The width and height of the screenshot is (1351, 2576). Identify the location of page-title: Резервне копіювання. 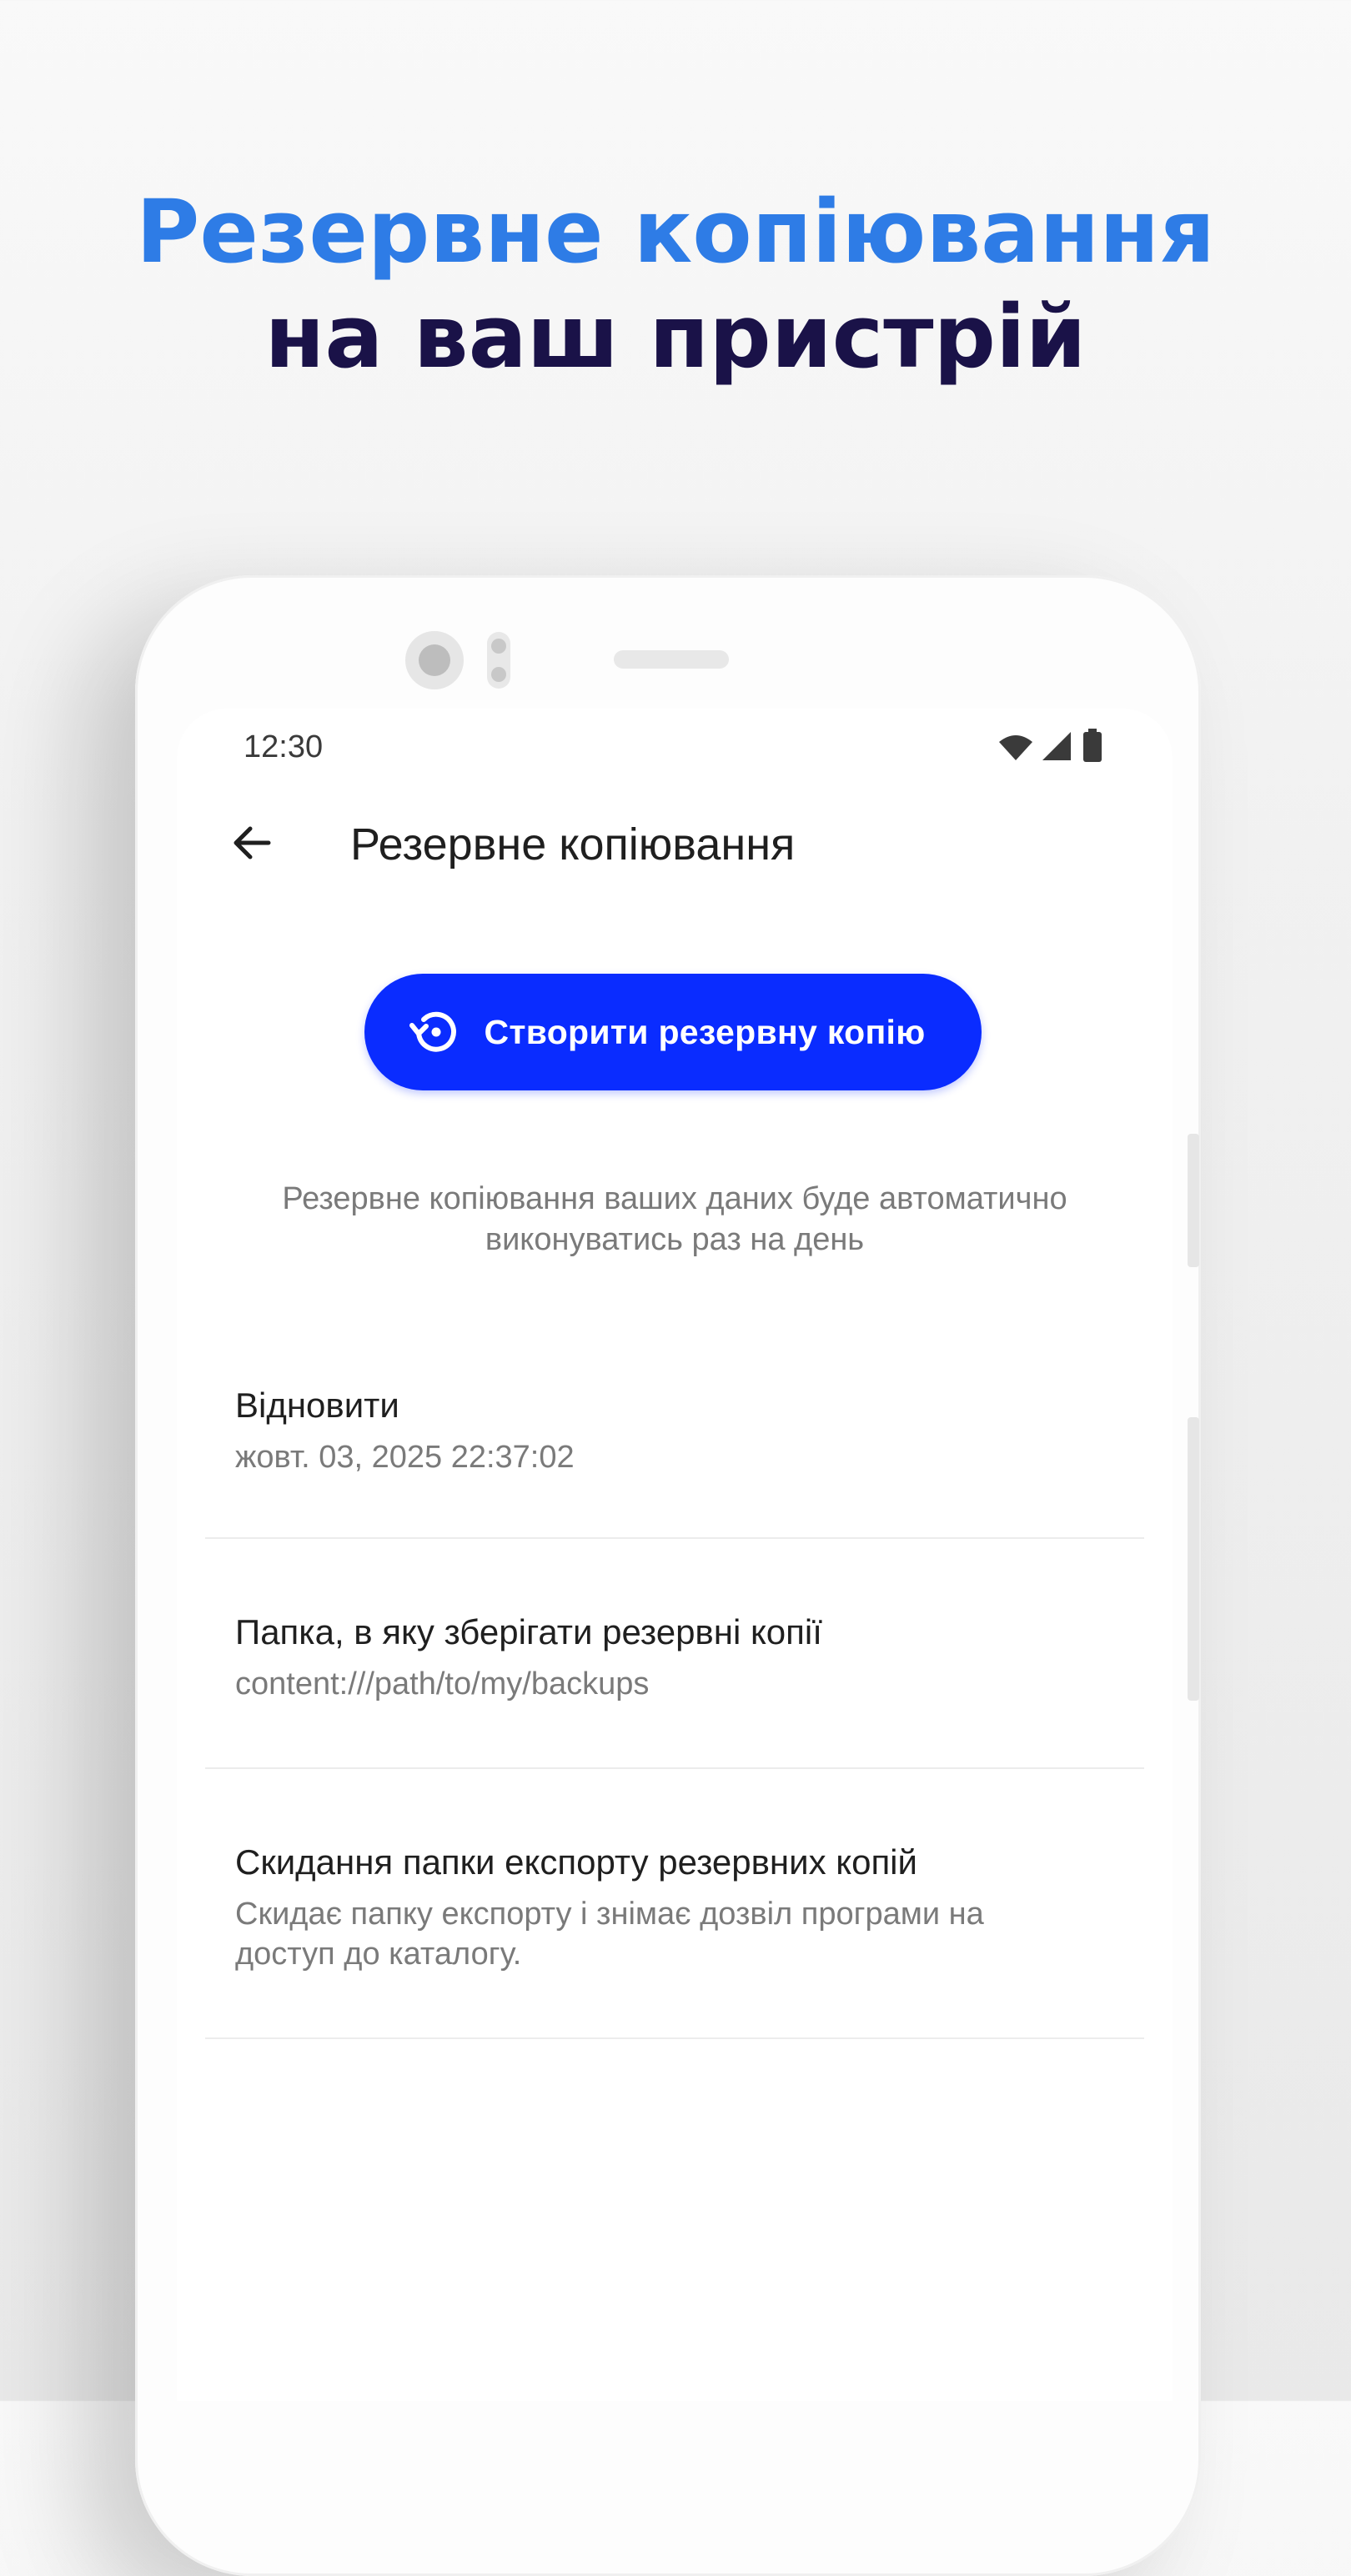
(573, 844).